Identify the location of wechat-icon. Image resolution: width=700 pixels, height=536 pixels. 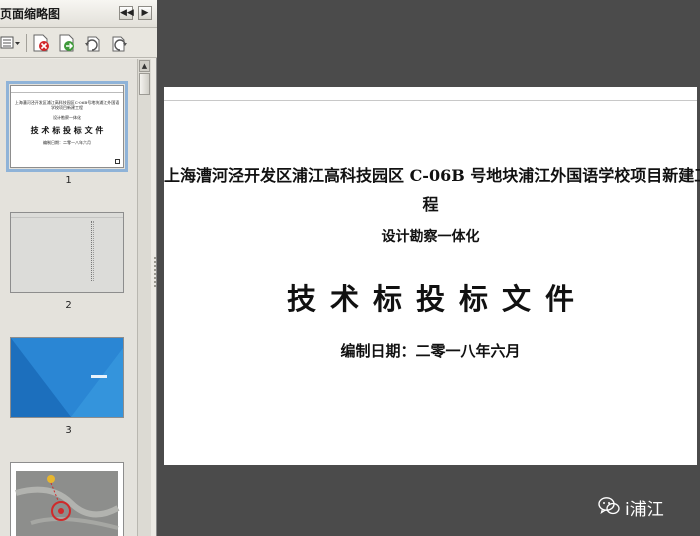
(609, 506).